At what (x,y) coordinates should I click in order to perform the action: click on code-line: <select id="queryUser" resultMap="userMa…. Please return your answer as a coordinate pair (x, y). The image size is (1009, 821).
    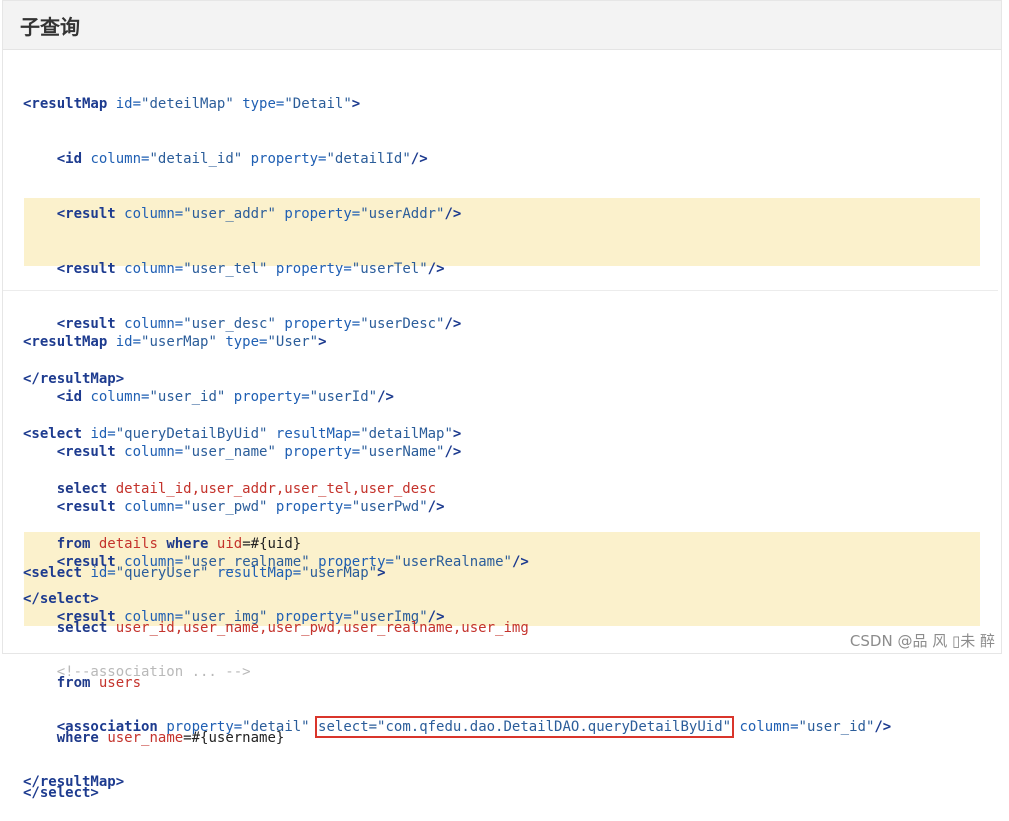
    Looking at the image, I should click on (204, 573).